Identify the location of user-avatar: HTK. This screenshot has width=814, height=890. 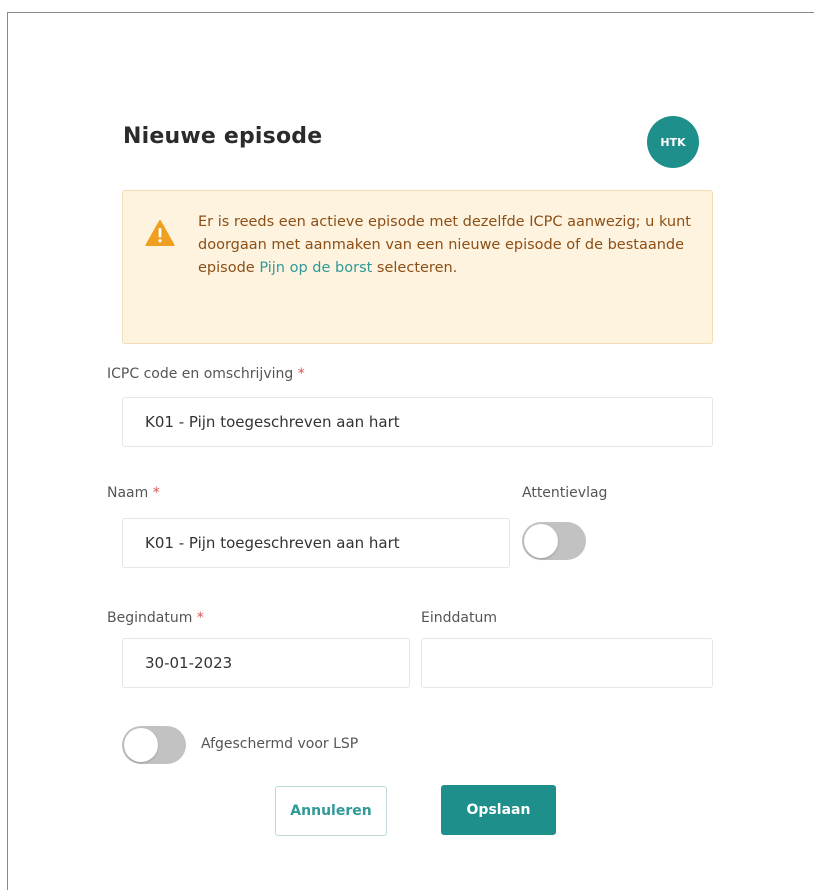
(673, 142).